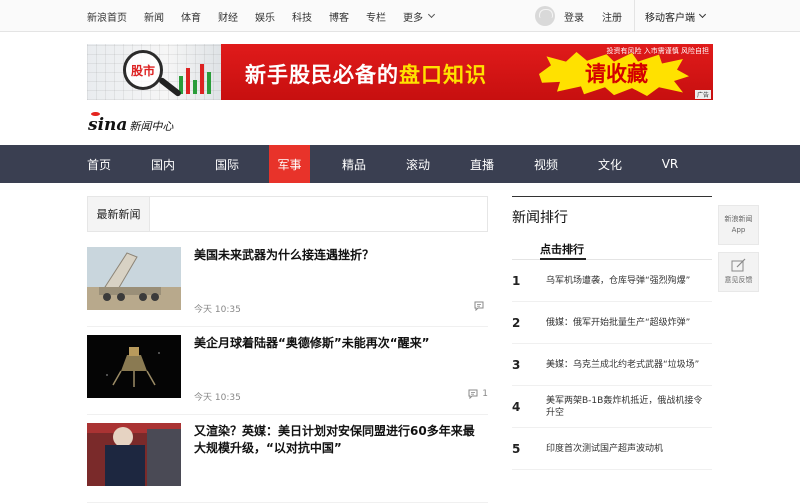  I want to click on magnifier-icon: 股市, so click(143, 70).